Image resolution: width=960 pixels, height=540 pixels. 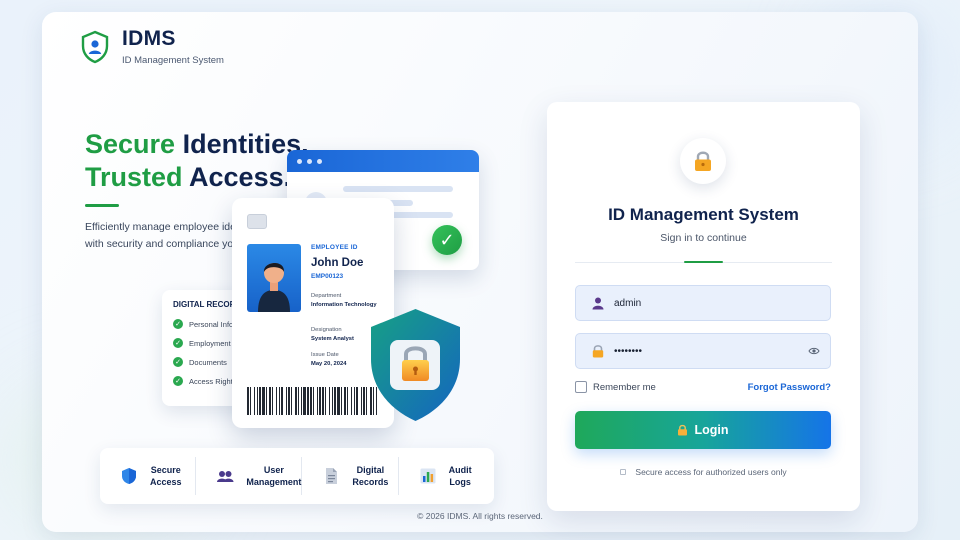 I want to click on person-icon, so click(x=274, y=287).